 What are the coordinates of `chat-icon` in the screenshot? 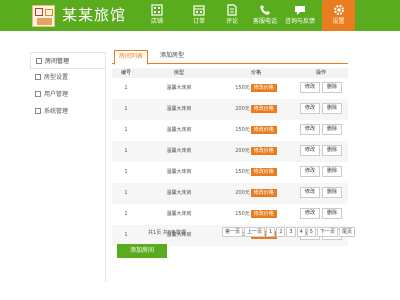 It's located at (300, 10).